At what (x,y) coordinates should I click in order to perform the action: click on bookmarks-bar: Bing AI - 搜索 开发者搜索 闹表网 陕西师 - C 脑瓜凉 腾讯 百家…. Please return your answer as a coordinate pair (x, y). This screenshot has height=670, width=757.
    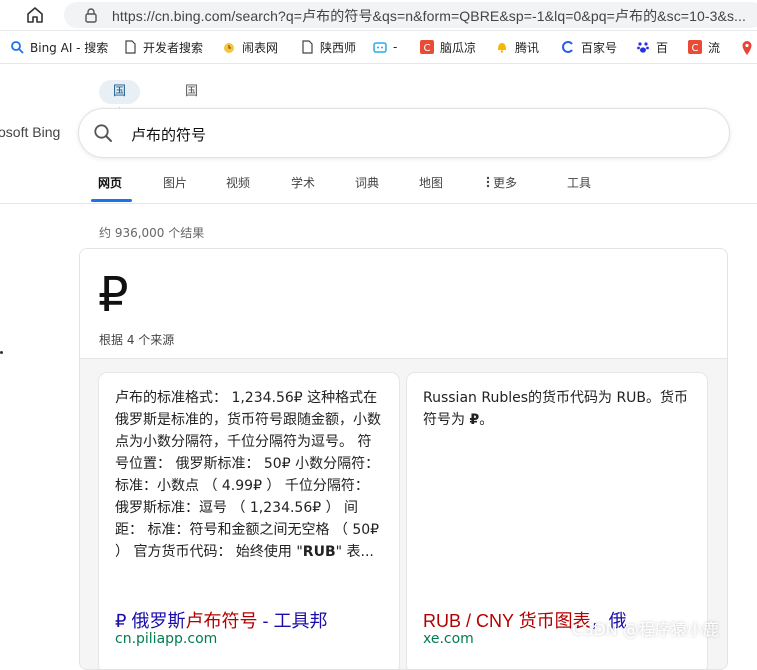
    Looking at the image, I should click on (378, 47).